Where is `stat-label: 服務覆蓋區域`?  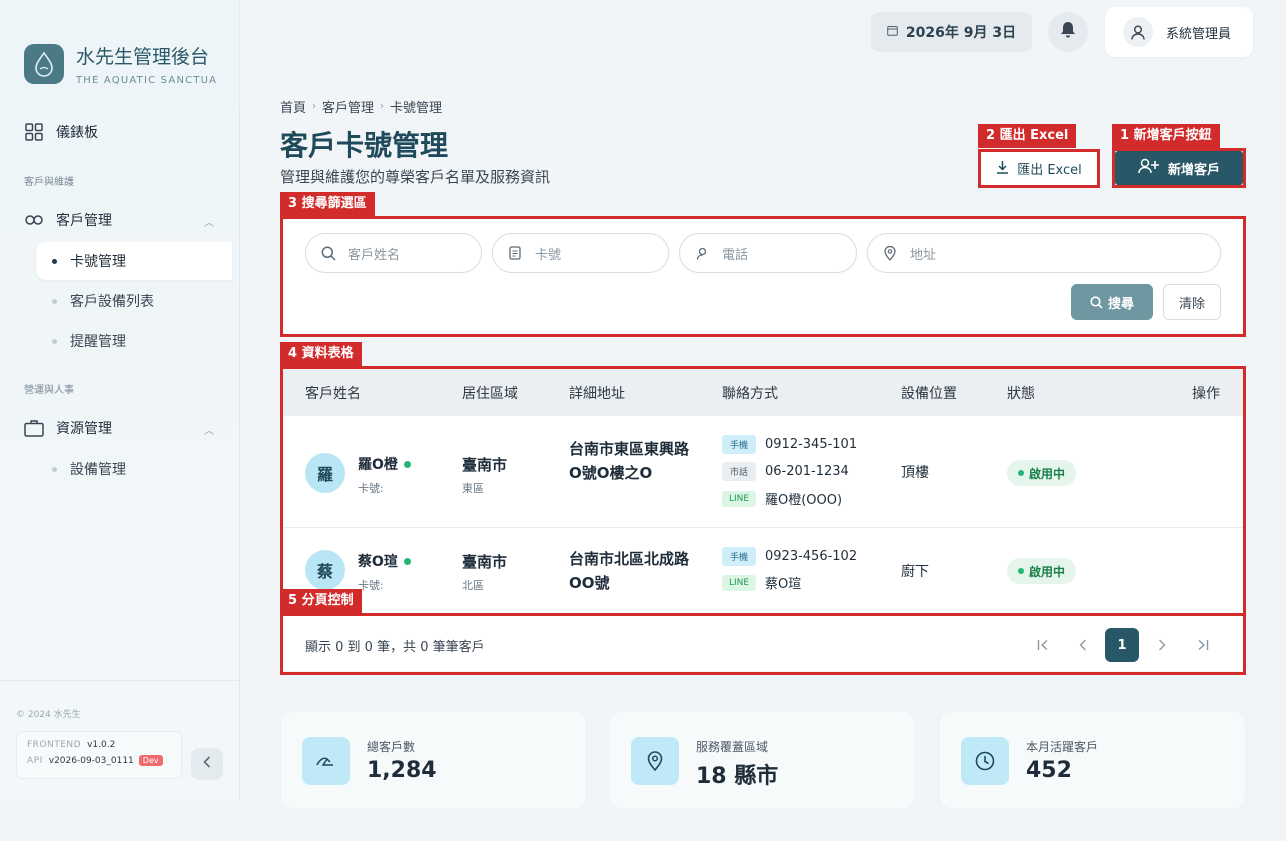 stat-label: 服務覆蓋區域 is located at coordinates (732, 747).